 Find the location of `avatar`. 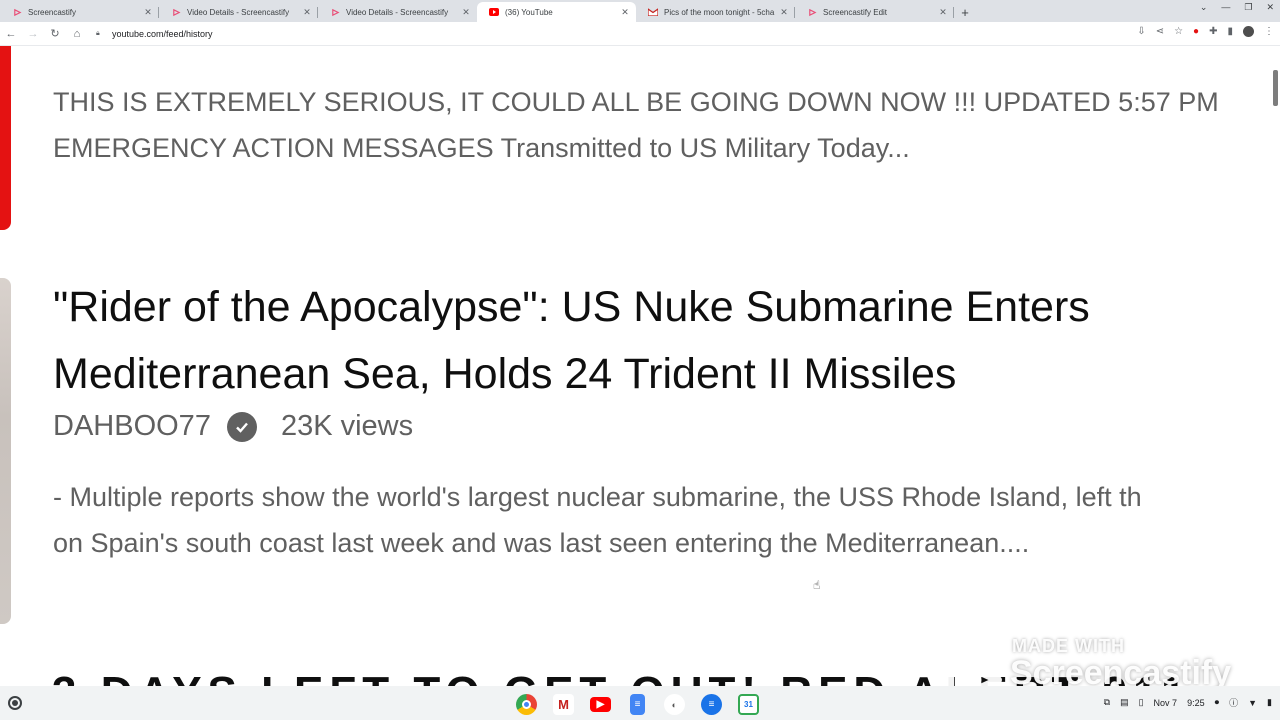

avatar is located at coordinates (1248, 31).